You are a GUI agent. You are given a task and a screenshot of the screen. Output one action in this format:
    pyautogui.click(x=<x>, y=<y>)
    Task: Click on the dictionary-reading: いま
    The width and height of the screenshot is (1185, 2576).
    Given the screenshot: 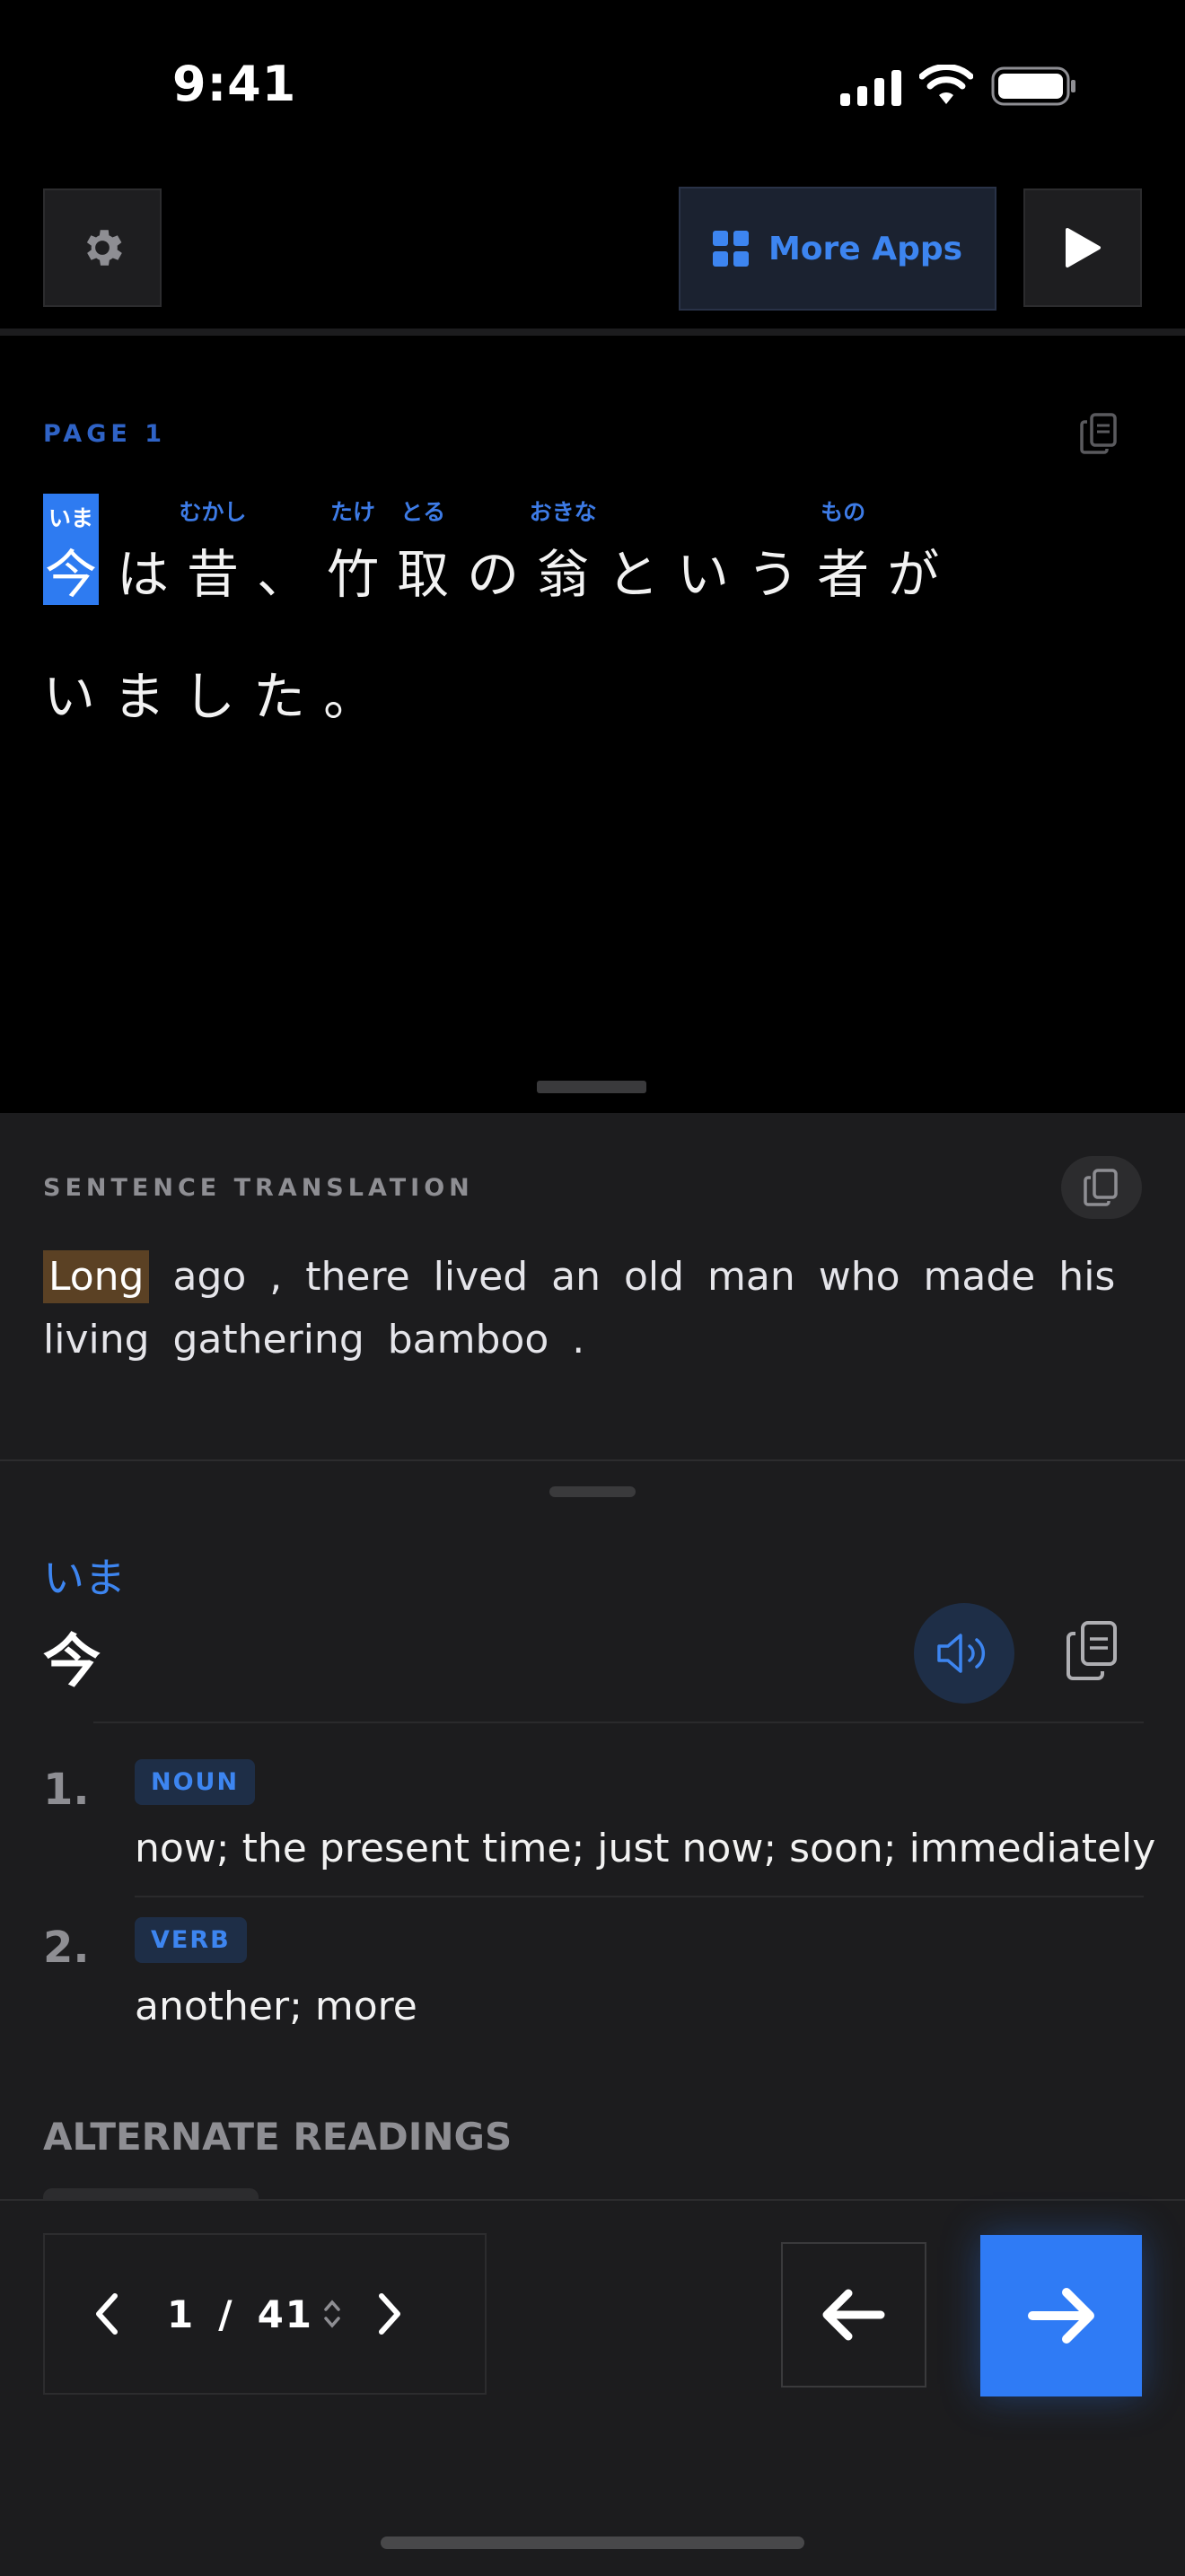 What is the action you would take?
    pyautogui.click(x=84, y=1578)
    